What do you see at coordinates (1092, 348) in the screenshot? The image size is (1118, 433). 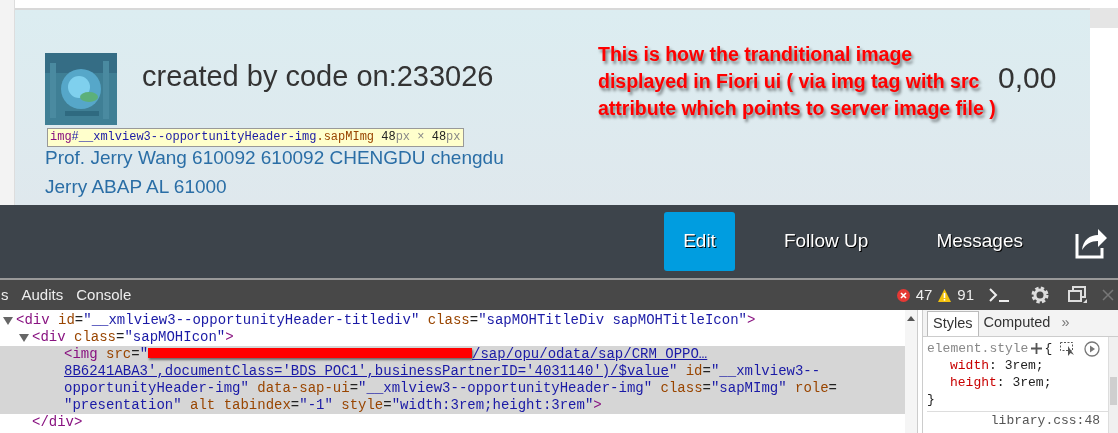 I see `play-icon` at bounding box center [1092, 348].